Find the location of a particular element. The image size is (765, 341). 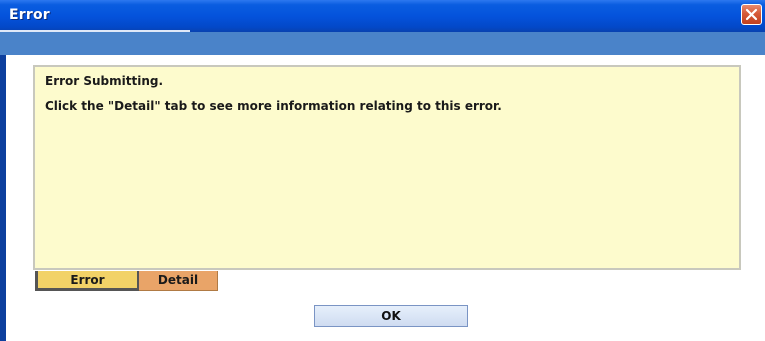

tab-error: Error is located at coordinates (87, 281).